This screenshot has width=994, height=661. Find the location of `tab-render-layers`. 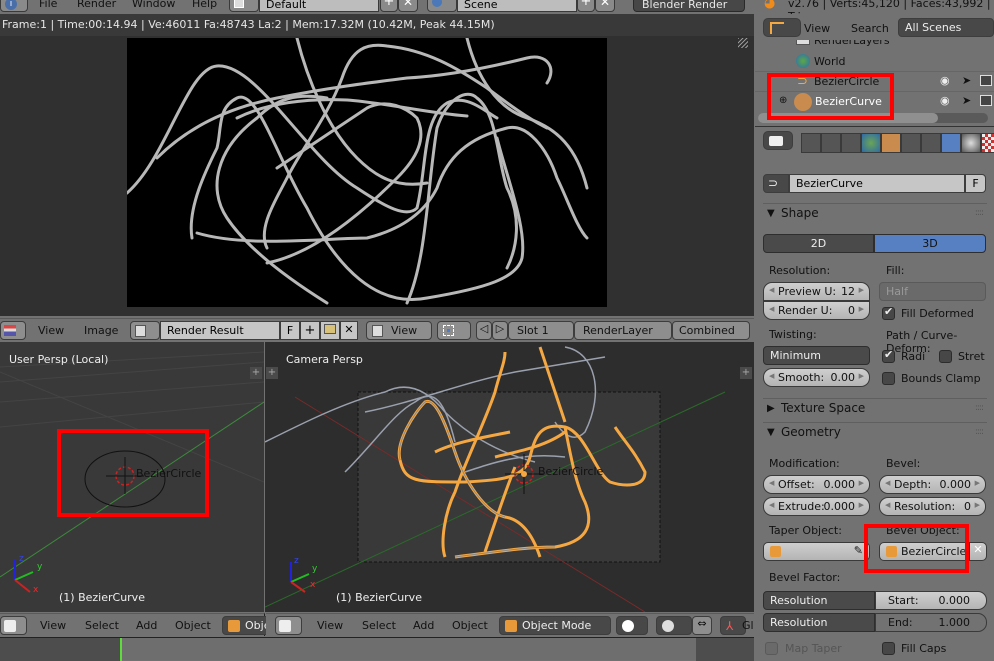

tab-render-layers is located at coordinates (831, 143).